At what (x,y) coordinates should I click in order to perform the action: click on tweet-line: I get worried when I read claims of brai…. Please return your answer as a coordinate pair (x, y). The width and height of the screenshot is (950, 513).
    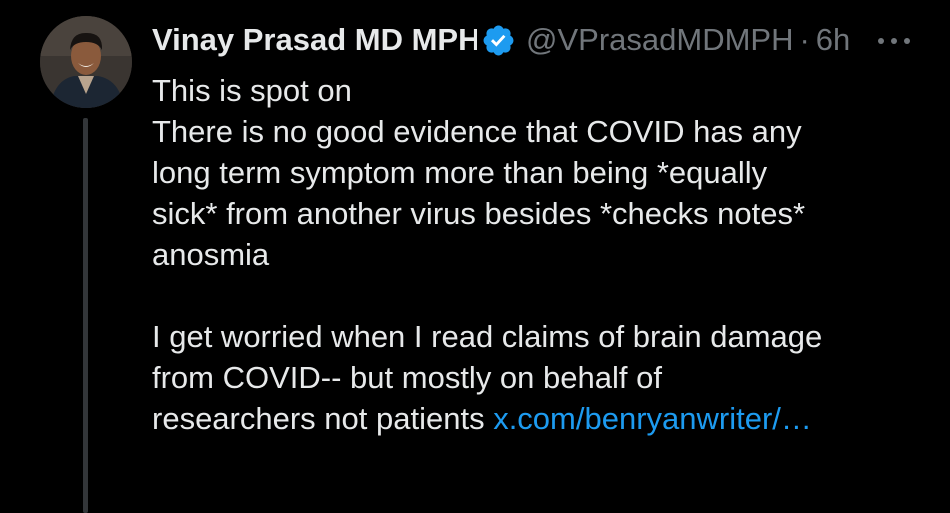
    Looking at the image, I should click on (487, 336).